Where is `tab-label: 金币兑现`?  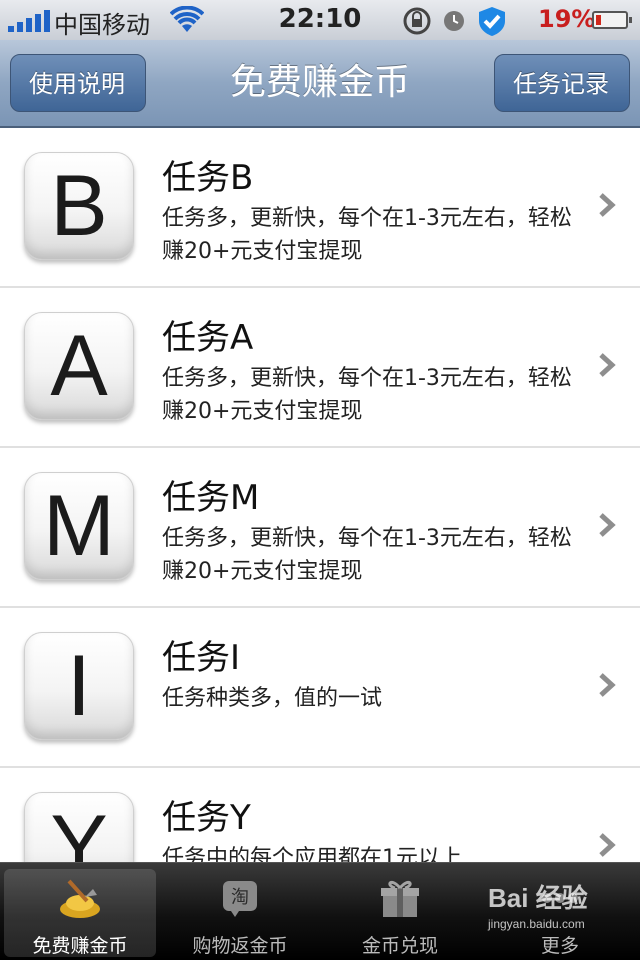 tab-label: 金币兑现 is located at coordinates (399, 946).